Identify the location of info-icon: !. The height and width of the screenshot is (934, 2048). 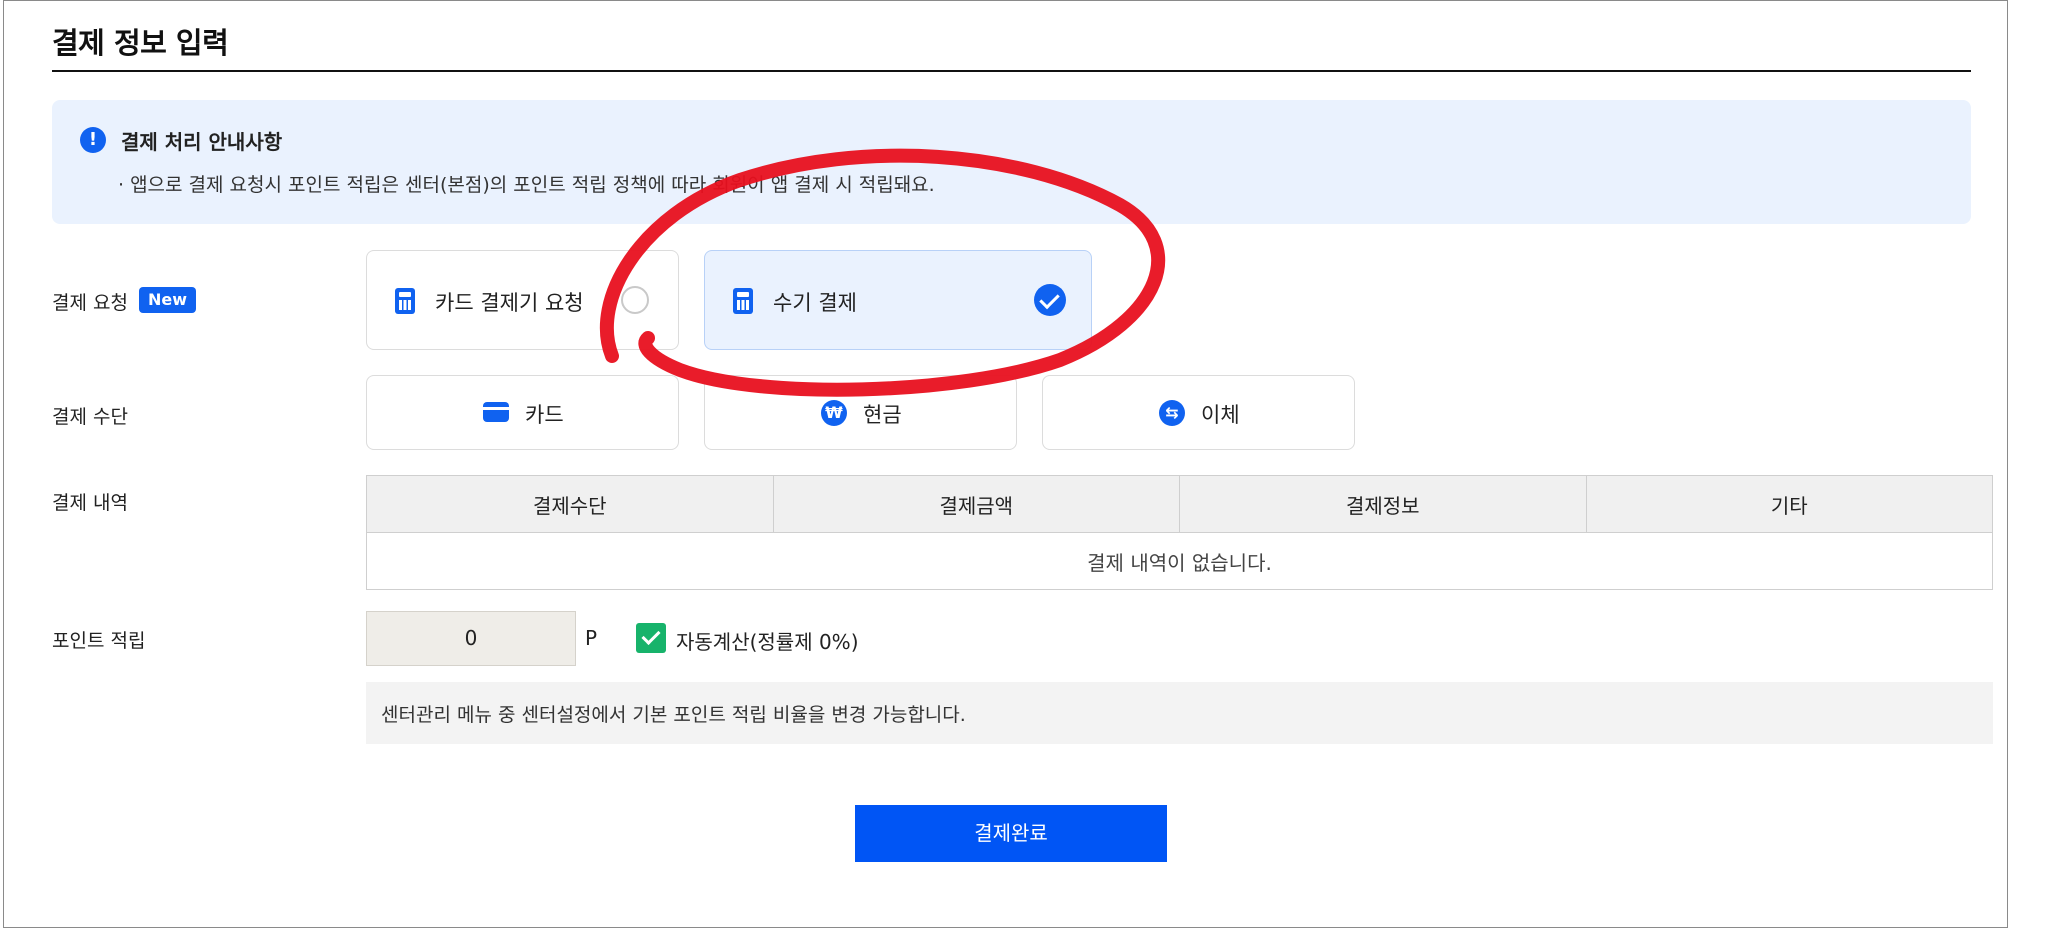
(93, 140).